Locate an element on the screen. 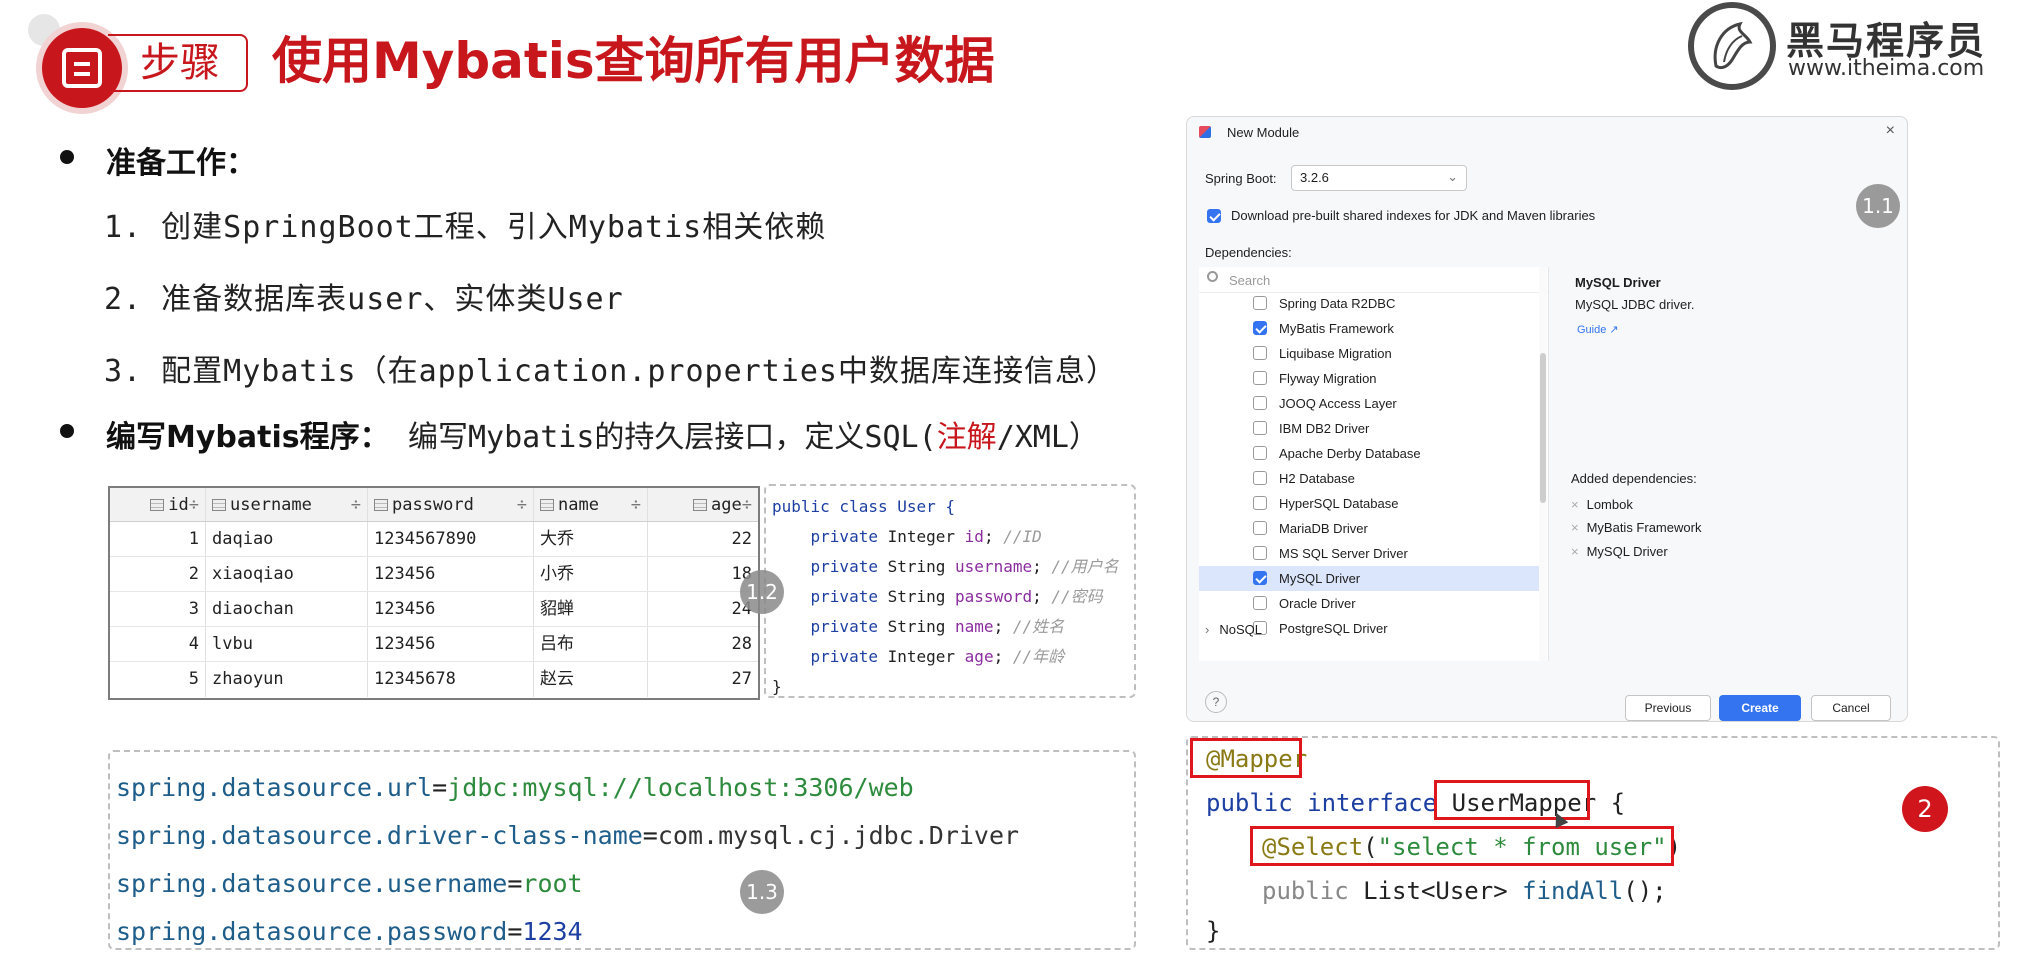 Image resolution: width=2022 pixels, height=958 pixels. table-row: 3 diaochan 123456 貂蝉 24 is located at coordinates (434, 609).